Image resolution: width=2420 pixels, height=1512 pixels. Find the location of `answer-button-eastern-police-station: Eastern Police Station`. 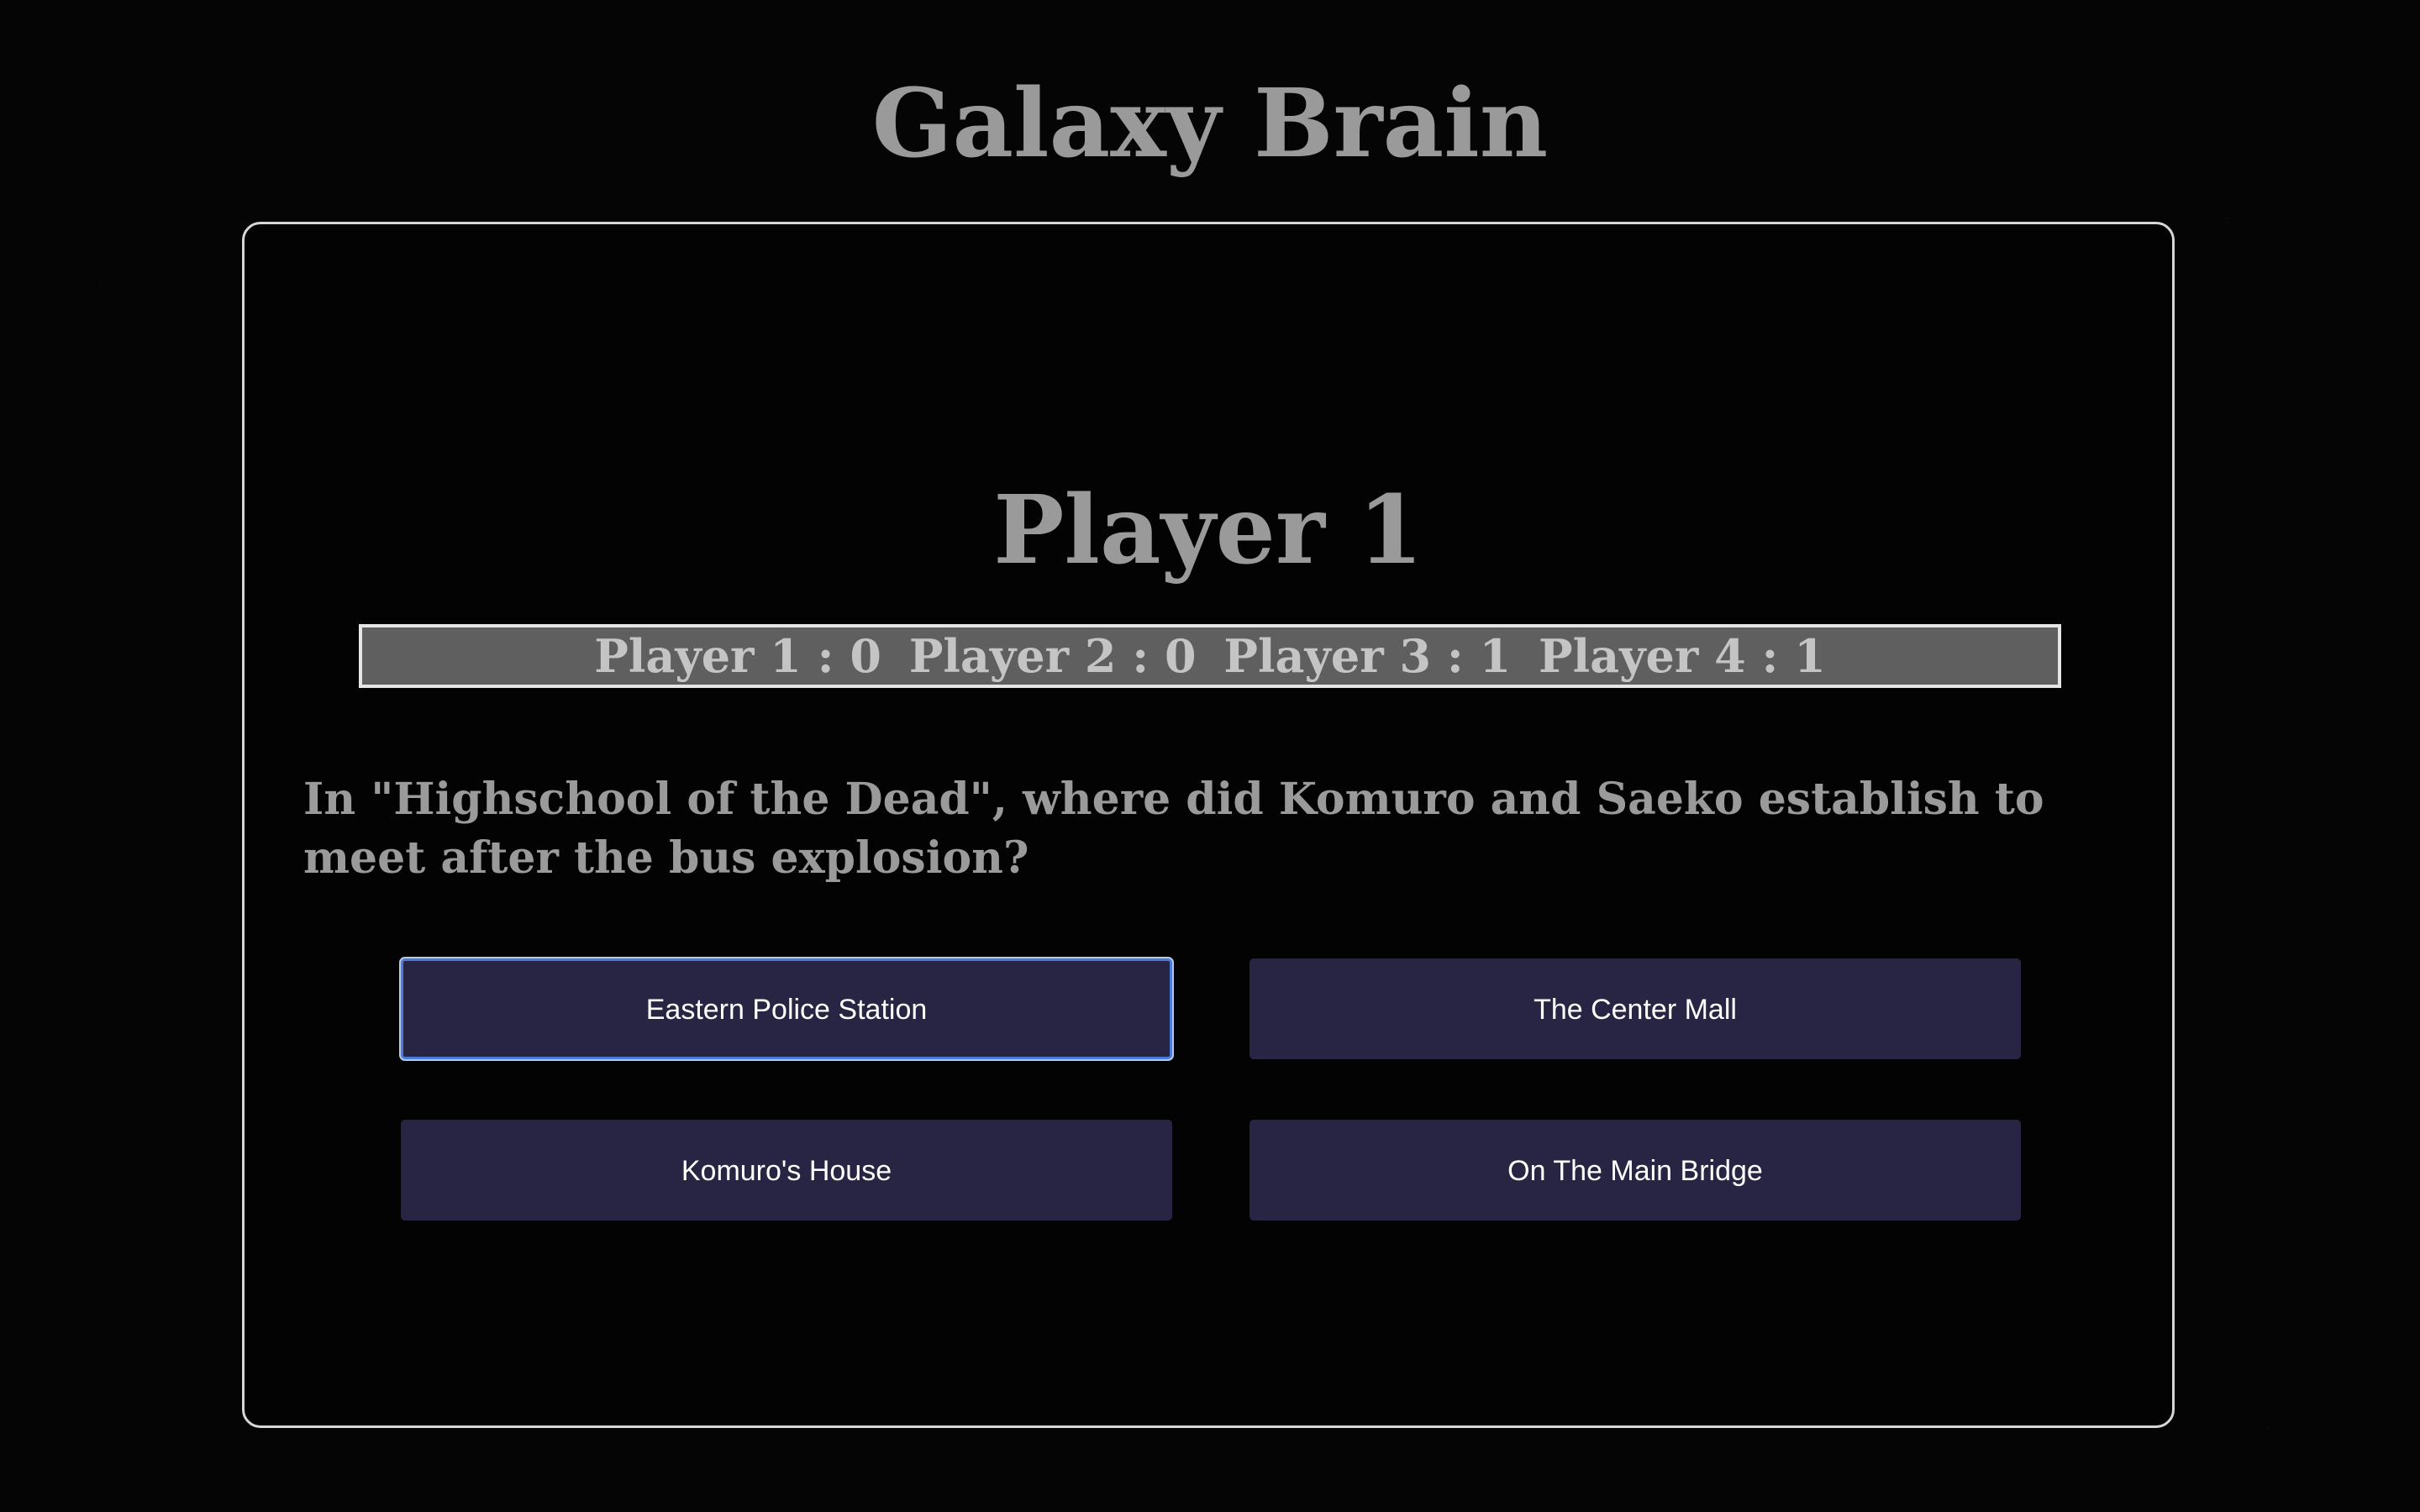

answer-button-eastern-police-station: Eastern Police Station is located at coordinates (786, 1008).